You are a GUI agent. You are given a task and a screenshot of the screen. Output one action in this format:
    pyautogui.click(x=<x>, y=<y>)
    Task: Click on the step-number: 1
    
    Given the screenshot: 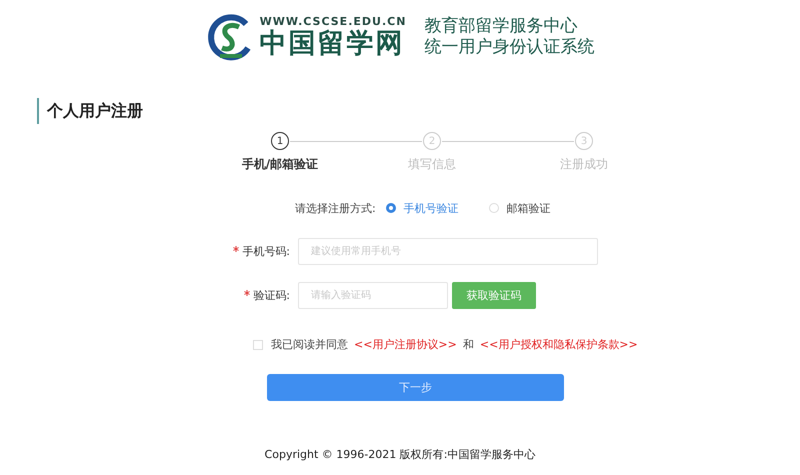 What is the action you would take?
    pyautogui.click(x=280, y=141)
    